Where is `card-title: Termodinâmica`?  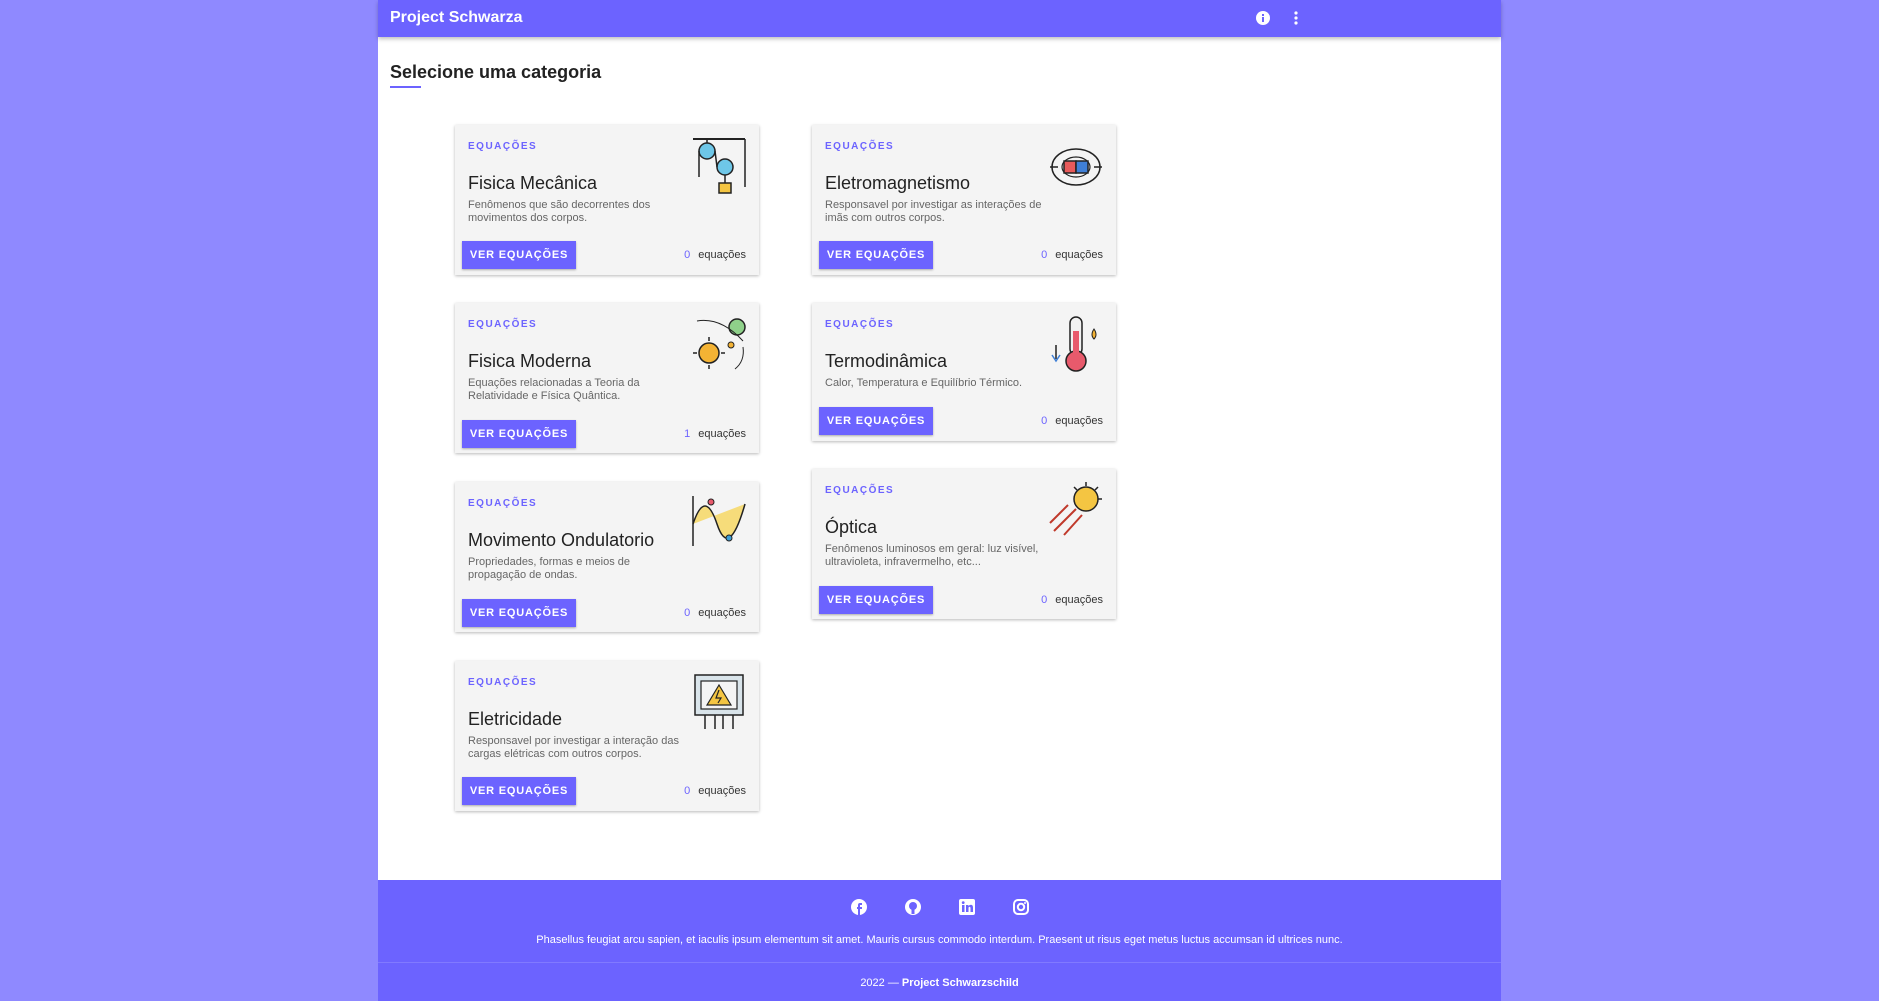
card-title: Termodinâmica is located at coordinates (886, 361).